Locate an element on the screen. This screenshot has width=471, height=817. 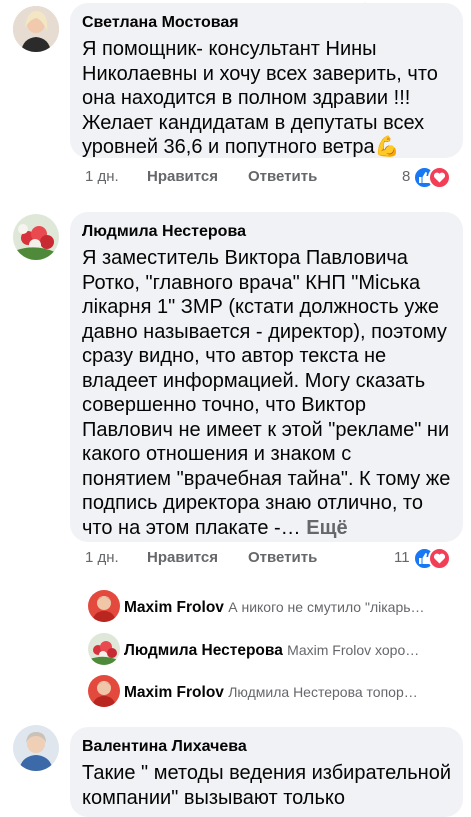
reaction-count: 11 is located at coordinates (402, 558).